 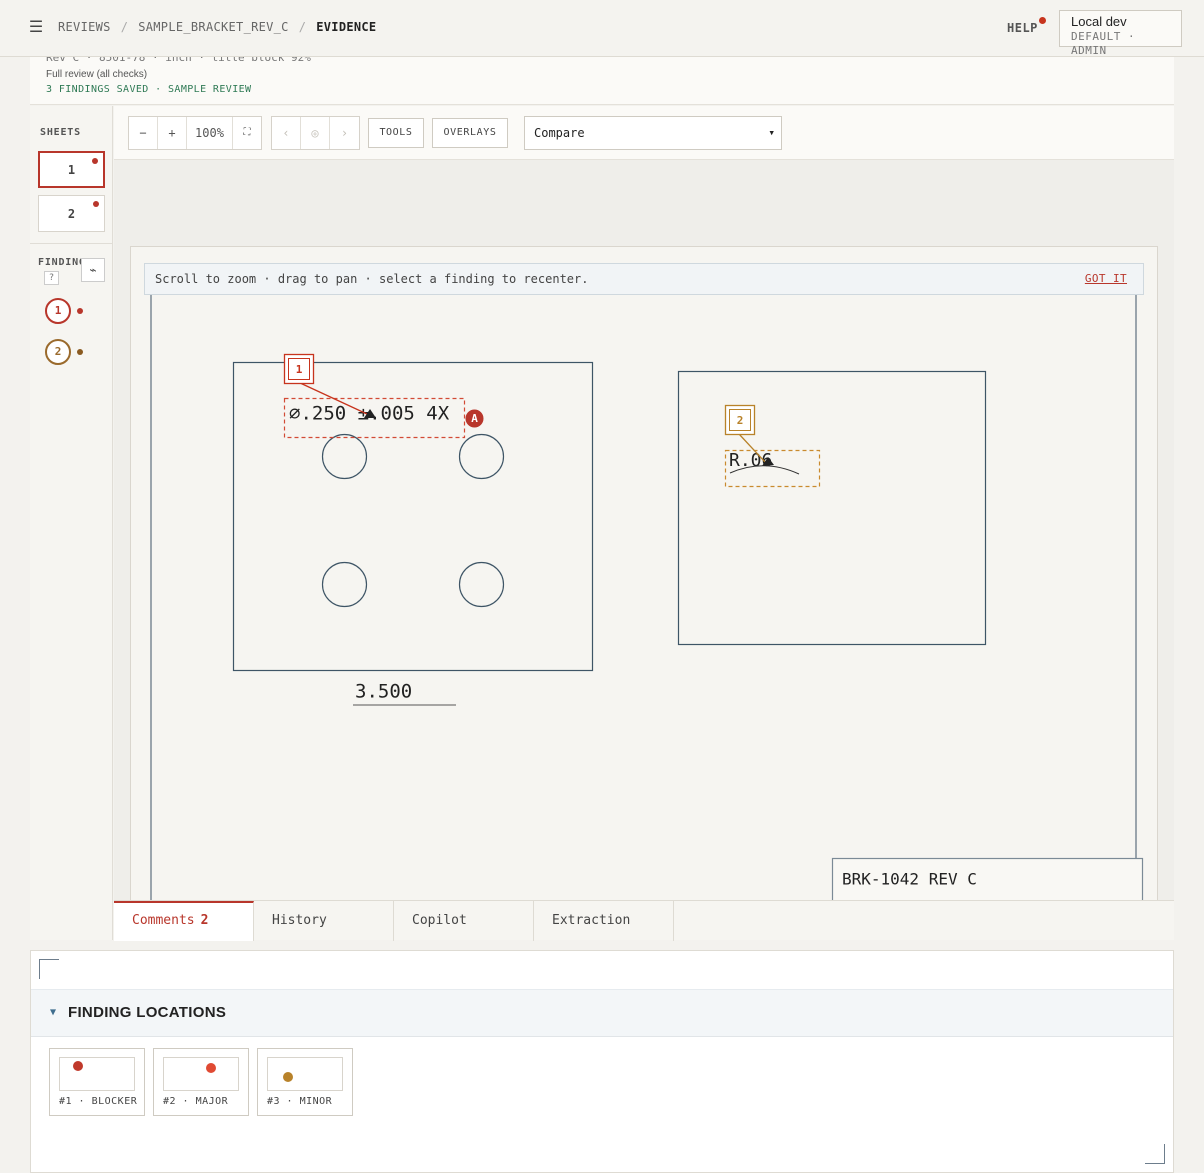 What do you see at coordinates (653, 133) in the screenshot?
I see `compare-select: Compare ▾` at bounding box center [653, 133].